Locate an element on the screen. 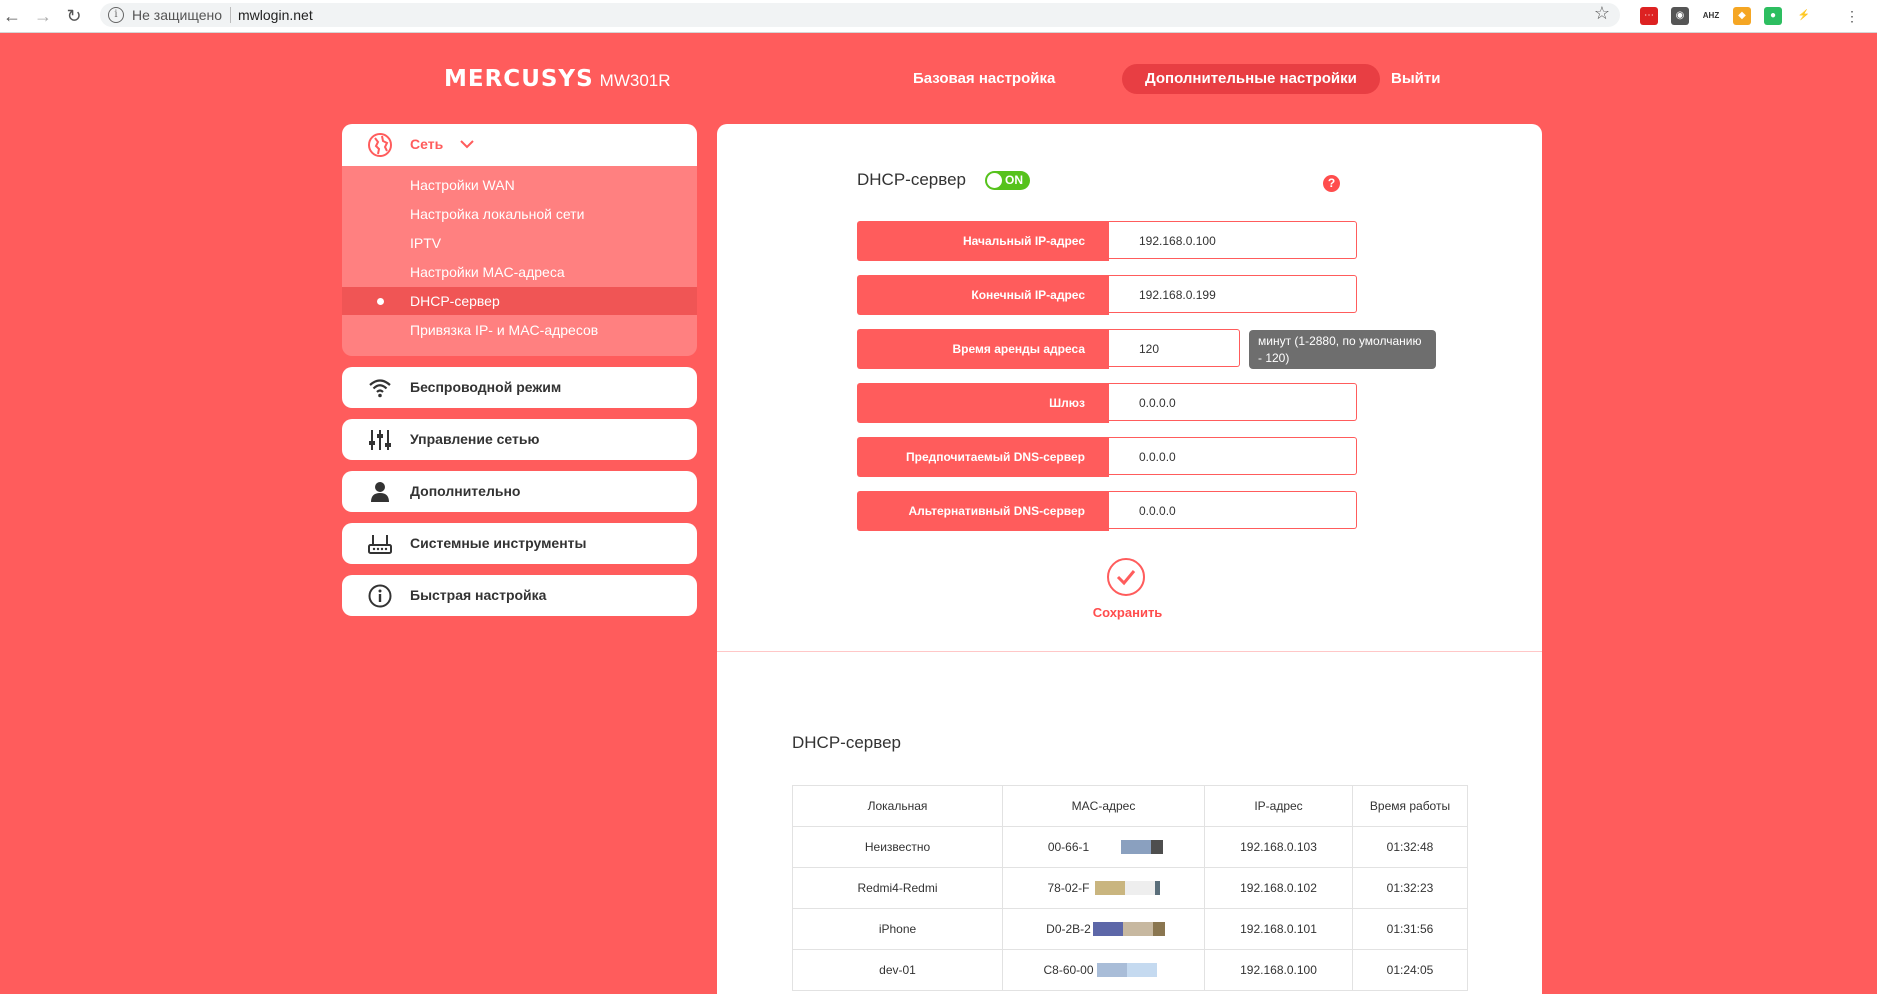  brand-name: MERCUSYS is located at coordinates (519, 79).